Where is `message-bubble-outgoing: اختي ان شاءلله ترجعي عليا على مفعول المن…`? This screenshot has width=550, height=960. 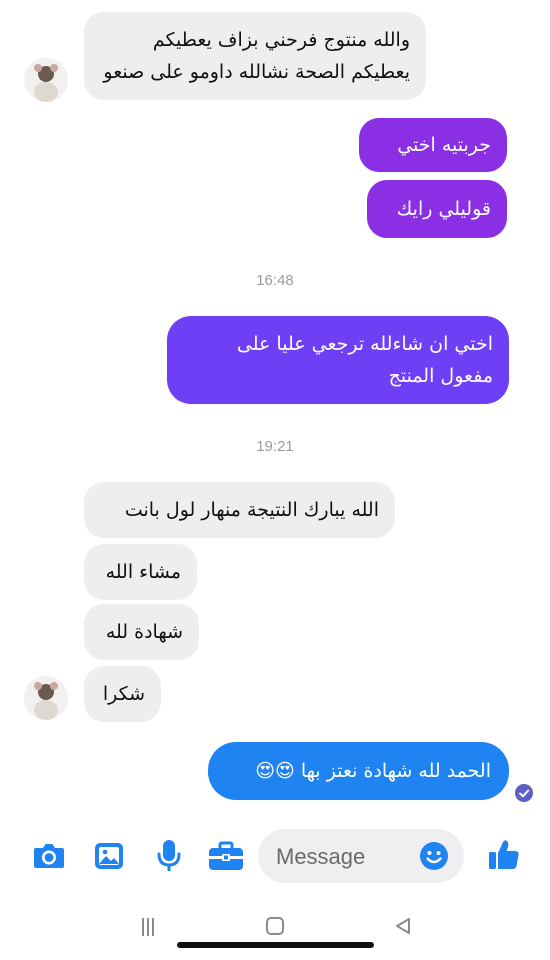
message-bubble-outgoing: اختي ان شاءلله ترجعي عليا على مفعول المن… is located at coordinates (338, 360).